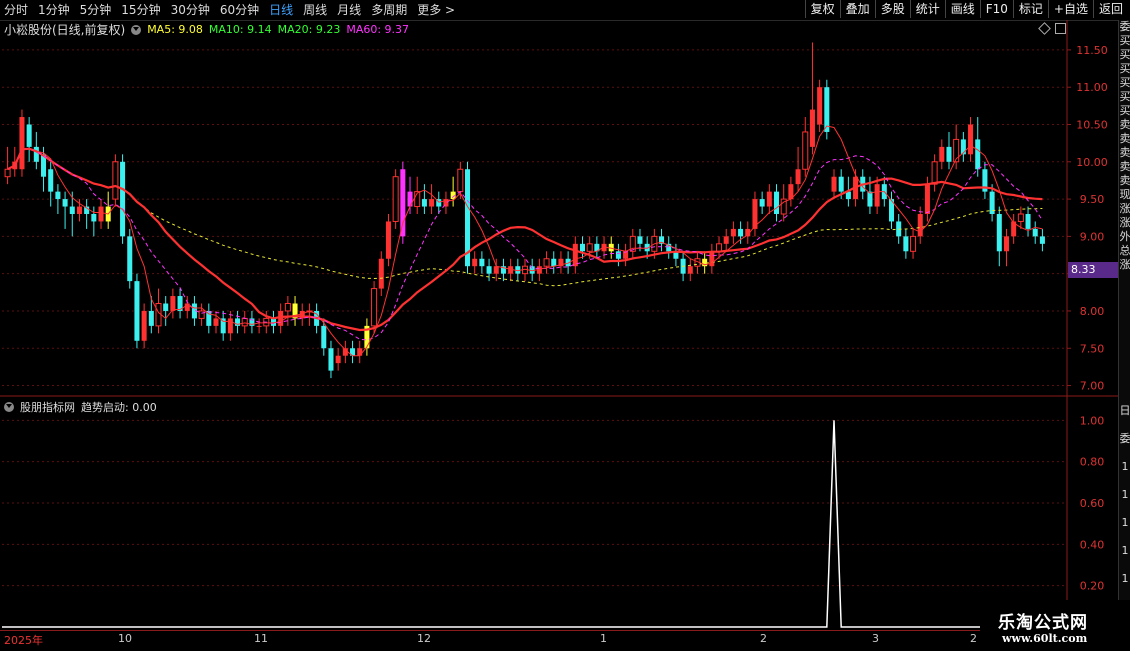  Describe the element at coordinates (1060, 28) in the screenshot. I see `square-icon` at that location.